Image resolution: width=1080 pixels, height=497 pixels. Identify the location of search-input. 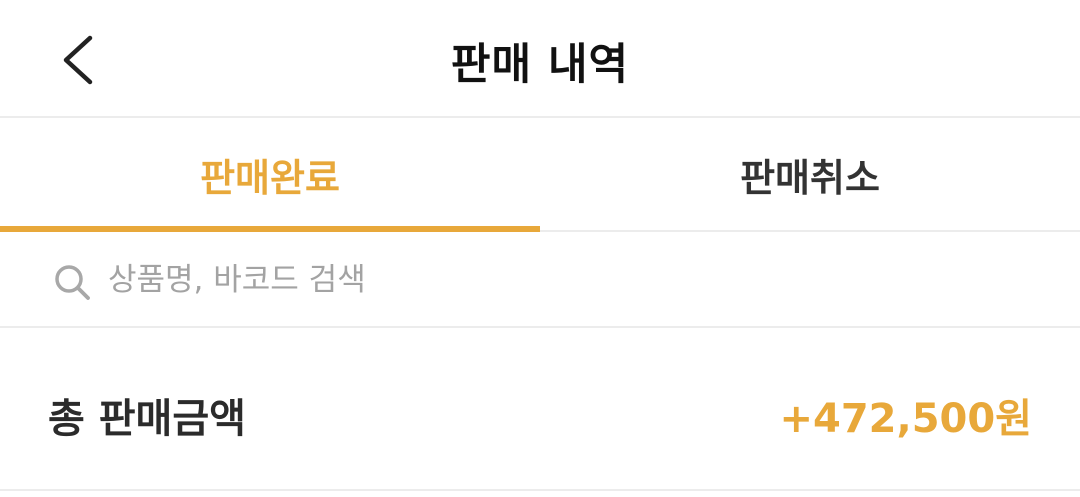
(558, 280).